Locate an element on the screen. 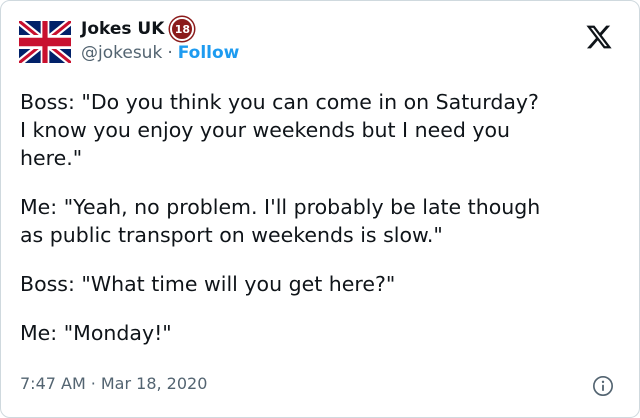 The width and height of the screenshot is (640, 418). x-logo-icon is located at coordinates (599, 37).